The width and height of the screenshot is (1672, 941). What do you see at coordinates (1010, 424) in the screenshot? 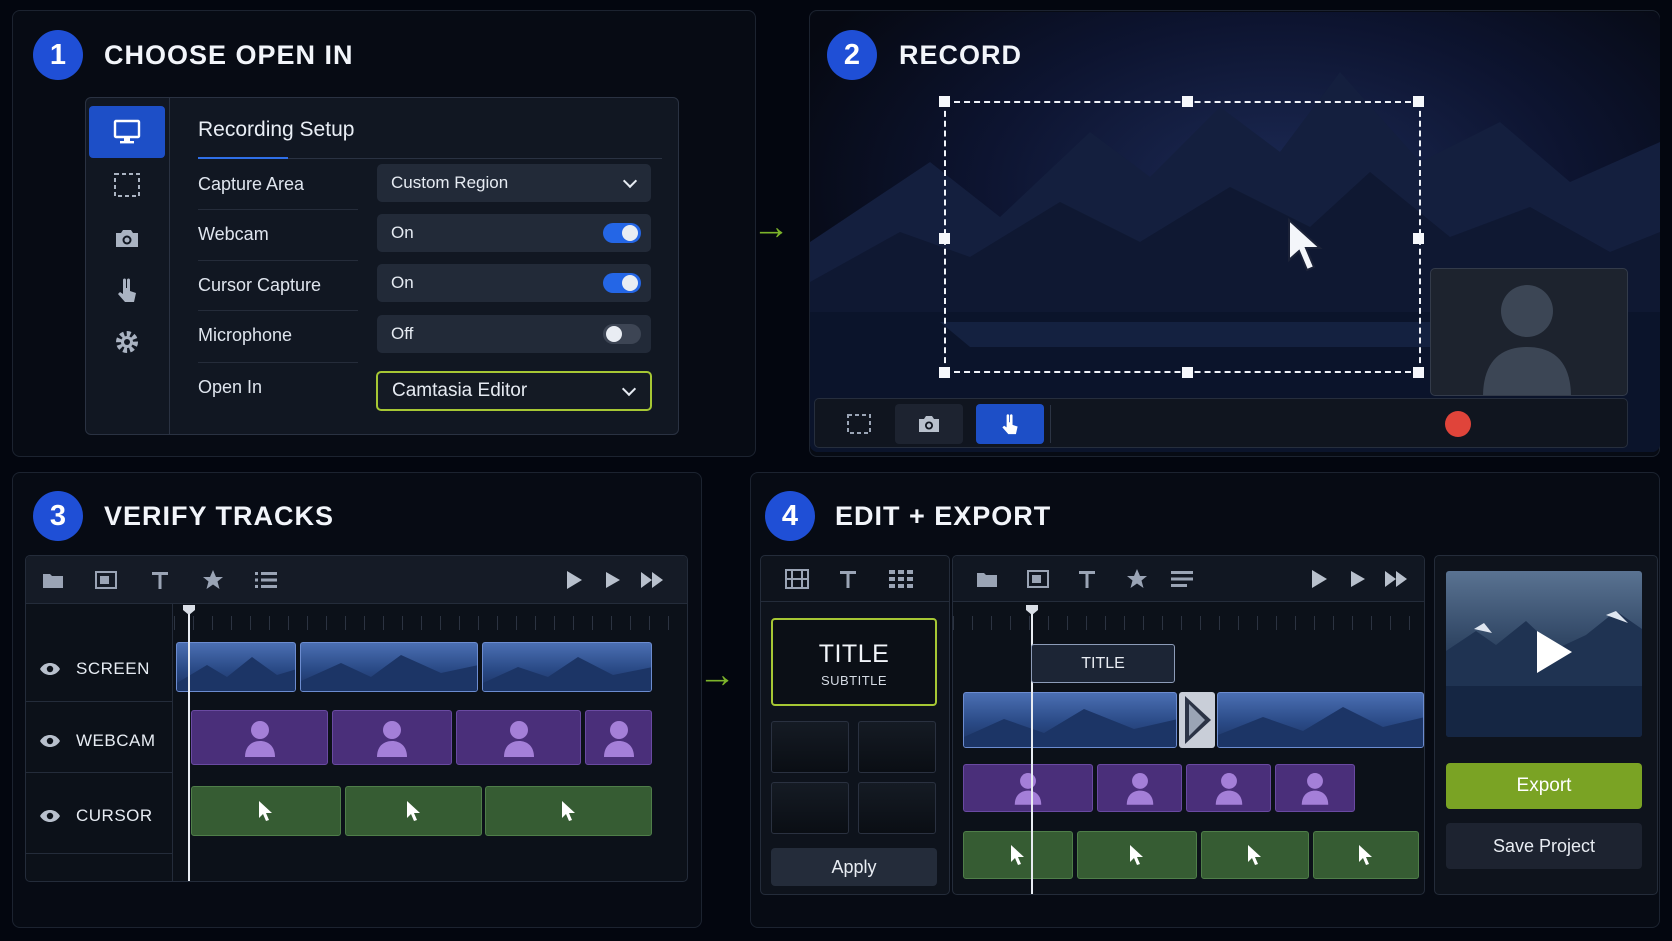
I see `cursor-tool-button` at bounding box center [1010, 424].